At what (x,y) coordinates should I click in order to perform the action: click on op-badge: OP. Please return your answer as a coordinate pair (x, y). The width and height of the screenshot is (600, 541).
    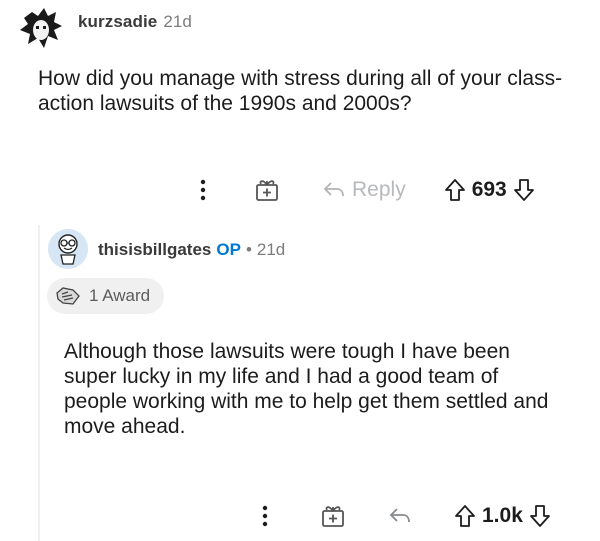
    Looking at the image, I should click on (228, 249).